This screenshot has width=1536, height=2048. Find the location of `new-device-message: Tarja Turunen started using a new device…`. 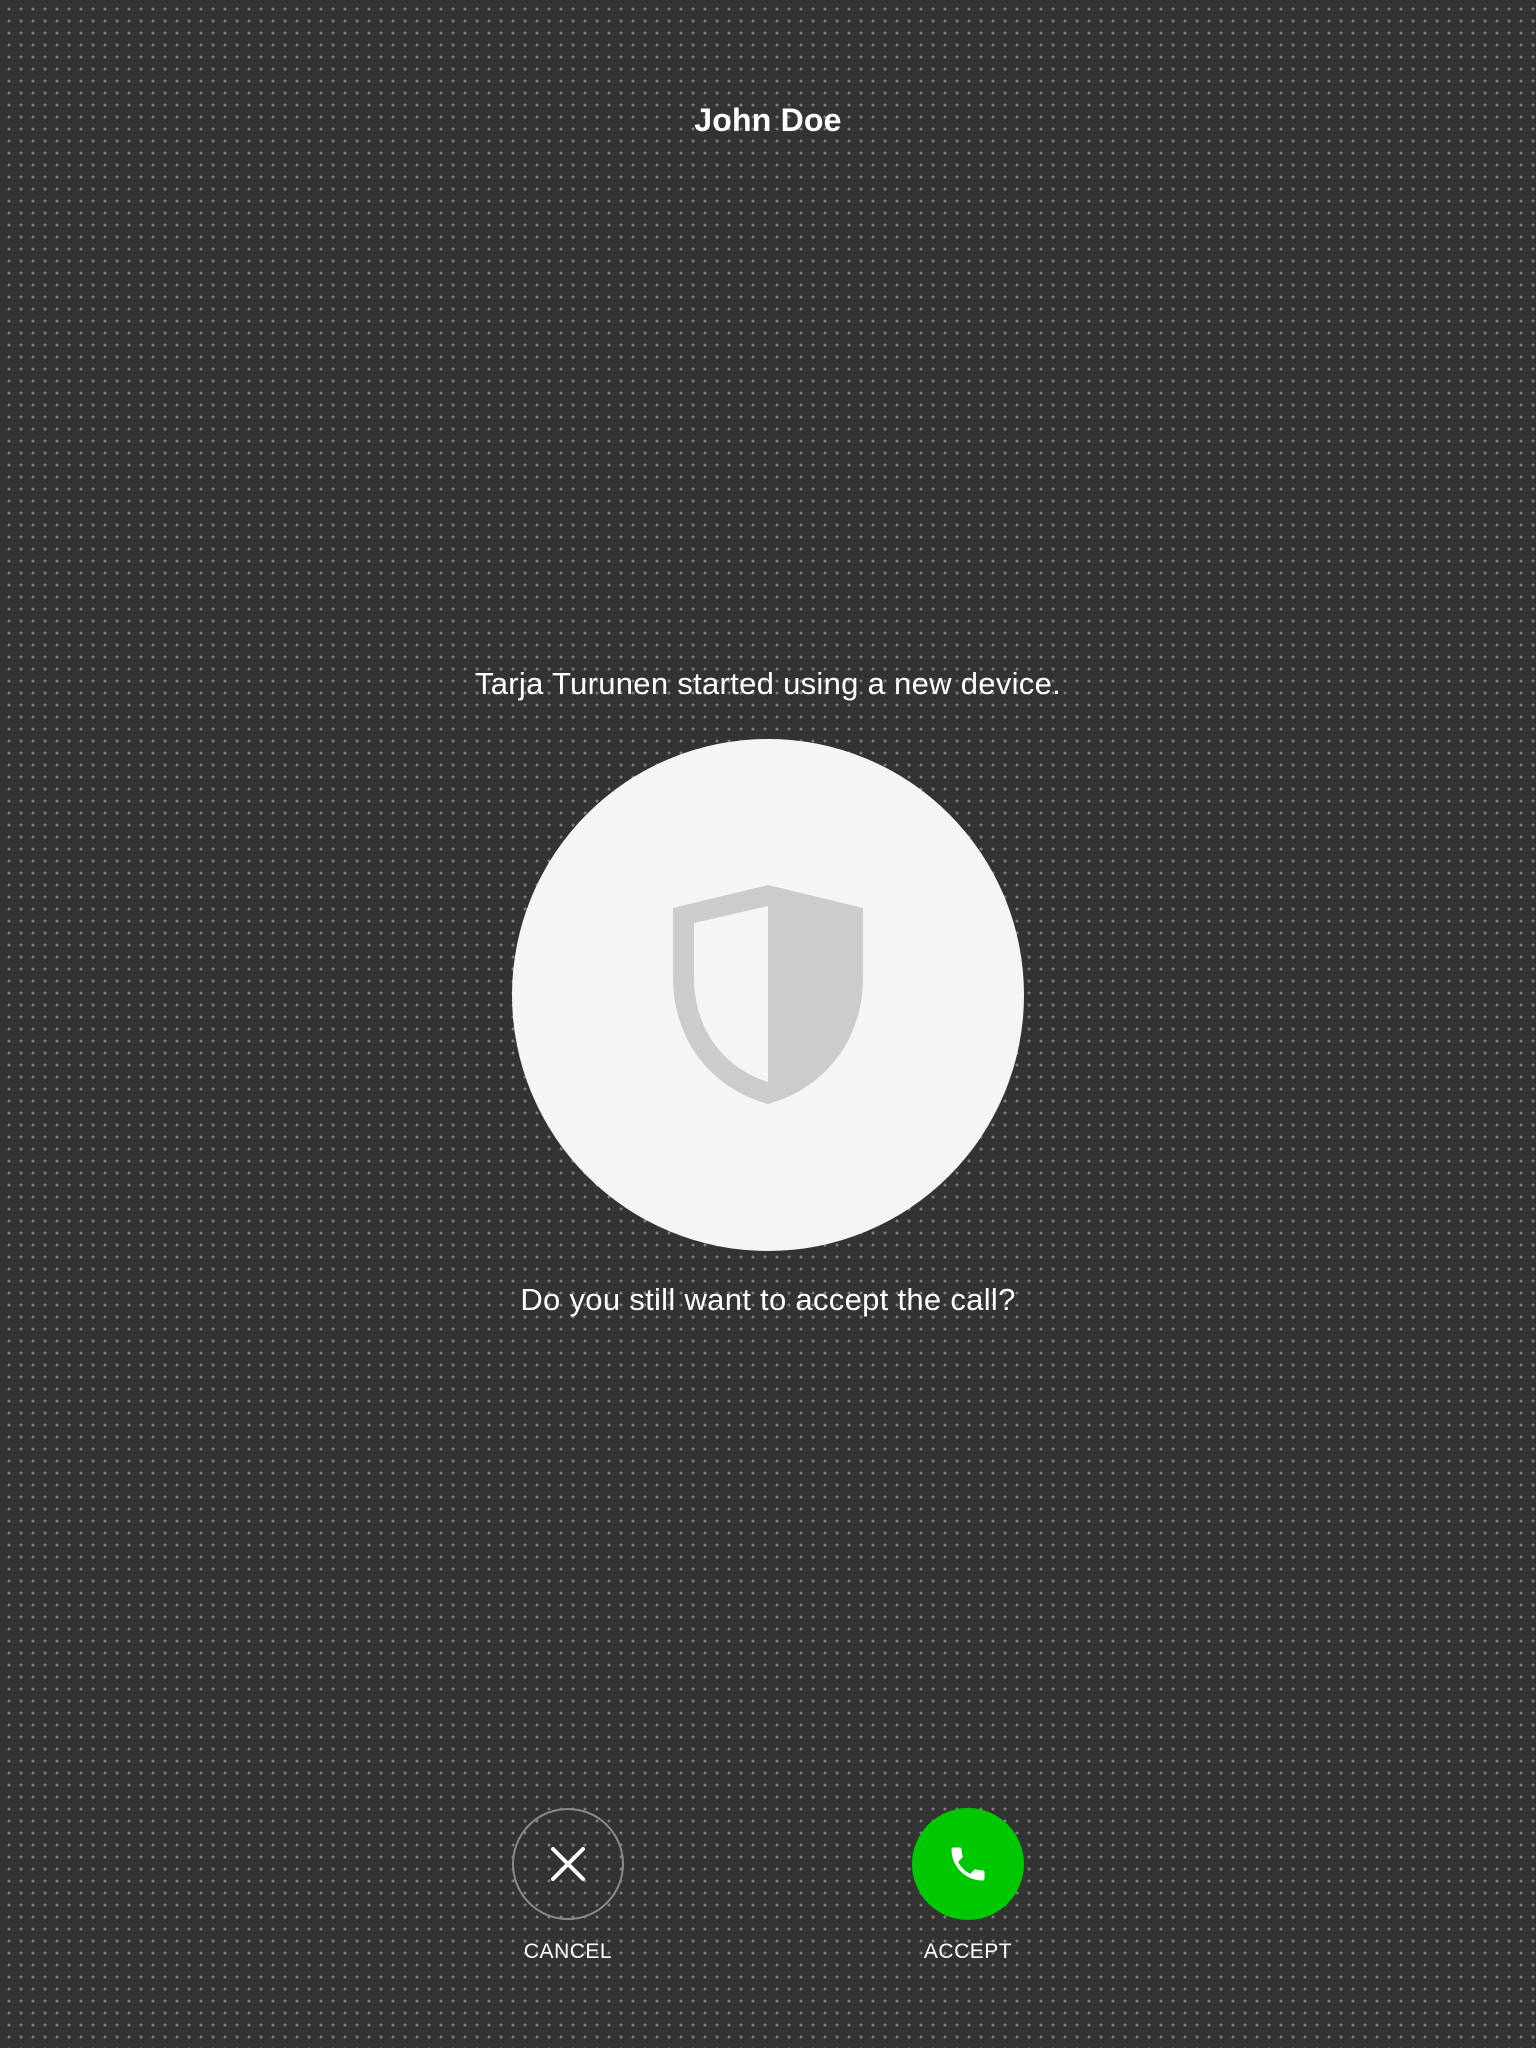

new-device-message: Tarja Turunen started using a new device… is located at coordinates (768, 683).